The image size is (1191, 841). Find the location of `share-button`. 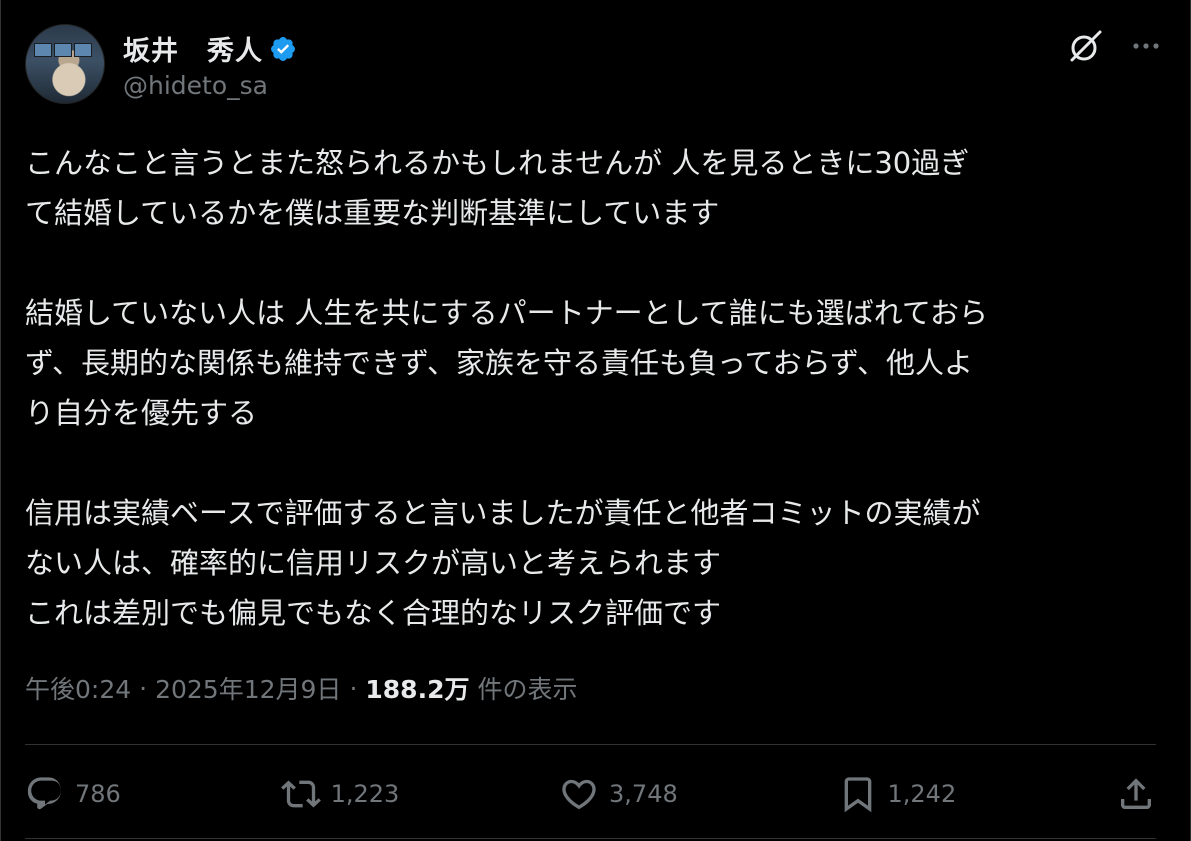

share-button is located at coordinates (1136, 794).